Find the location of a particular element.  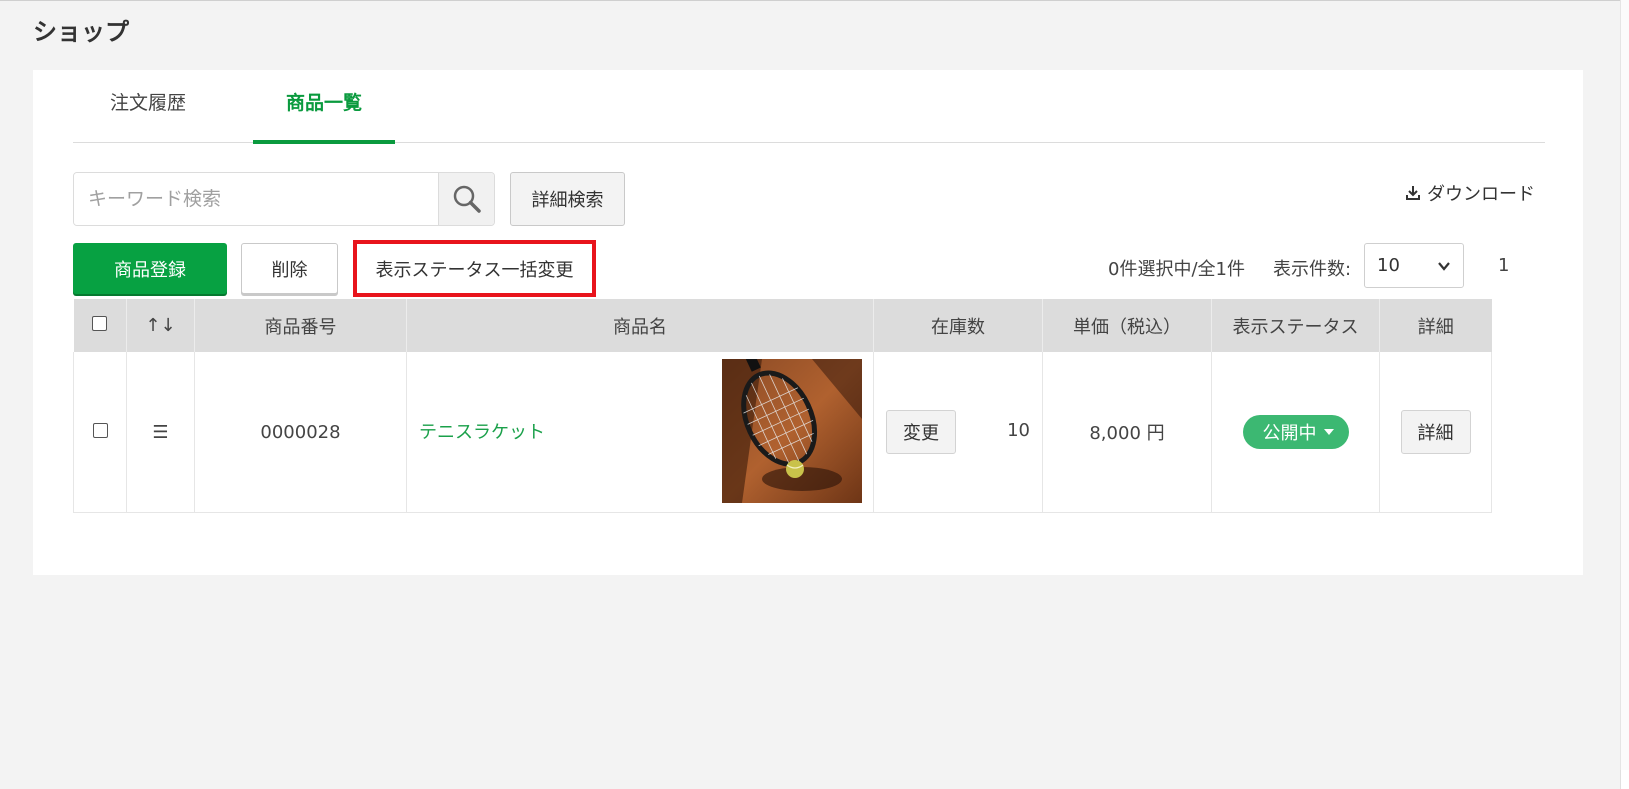

price-value: 8,000 円 is located at coordinates (1127, 432).